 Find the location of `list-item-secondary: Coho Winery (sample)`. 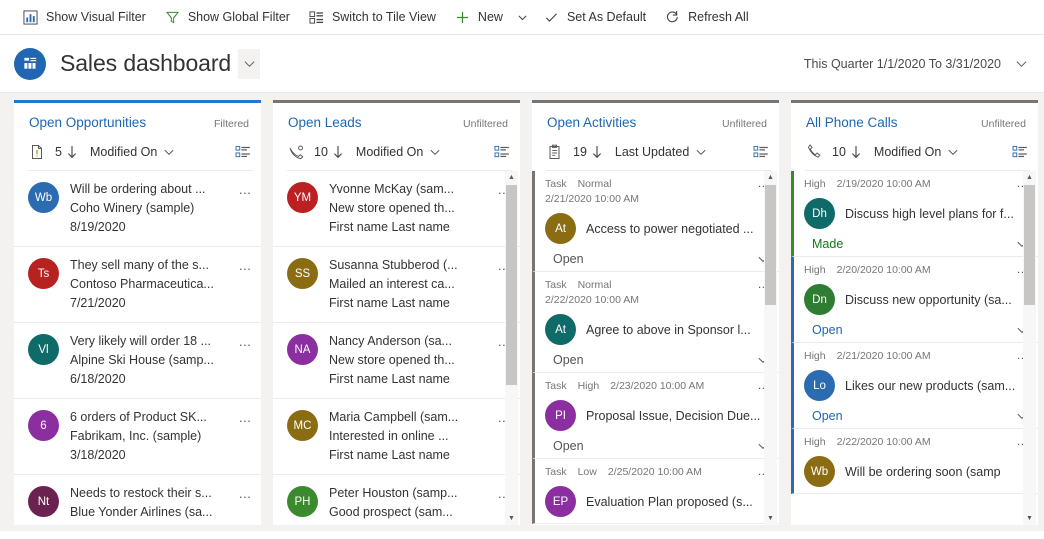

list-item-secondary: Coho Winery (sample) is located at coordinates (132, 208).